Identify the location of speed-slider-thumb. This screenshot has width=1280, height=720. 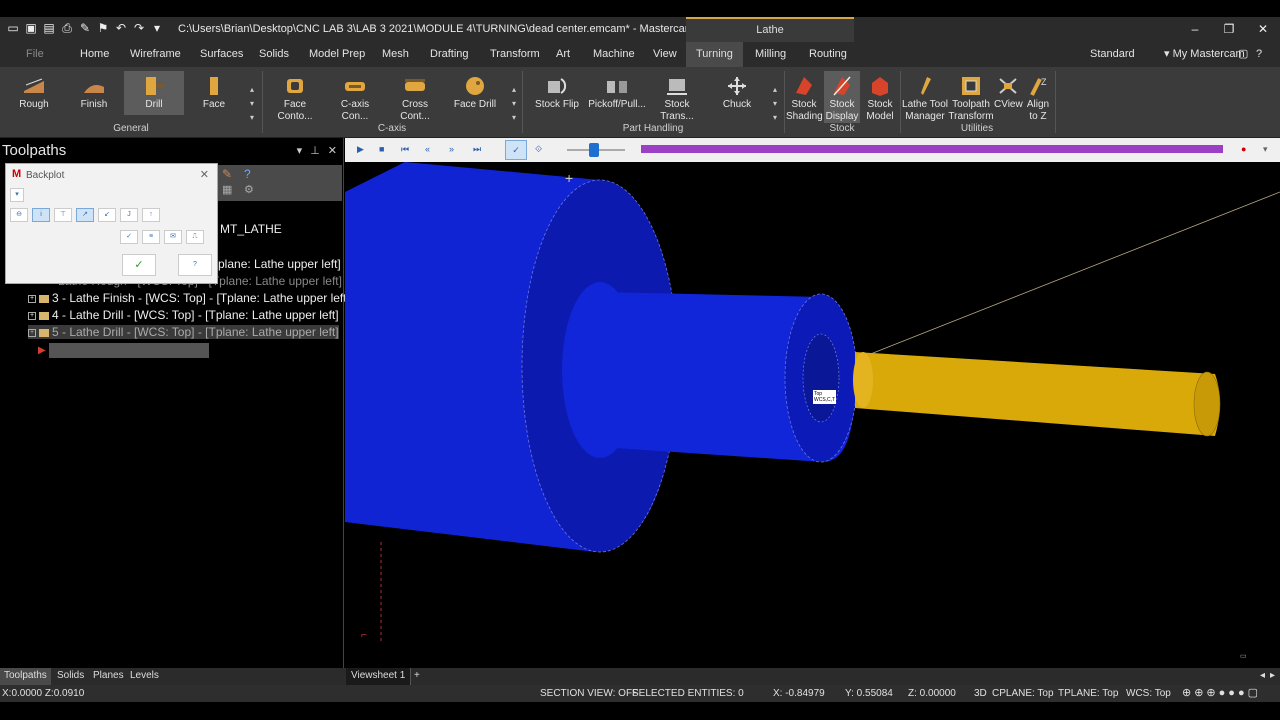
(594, 150).